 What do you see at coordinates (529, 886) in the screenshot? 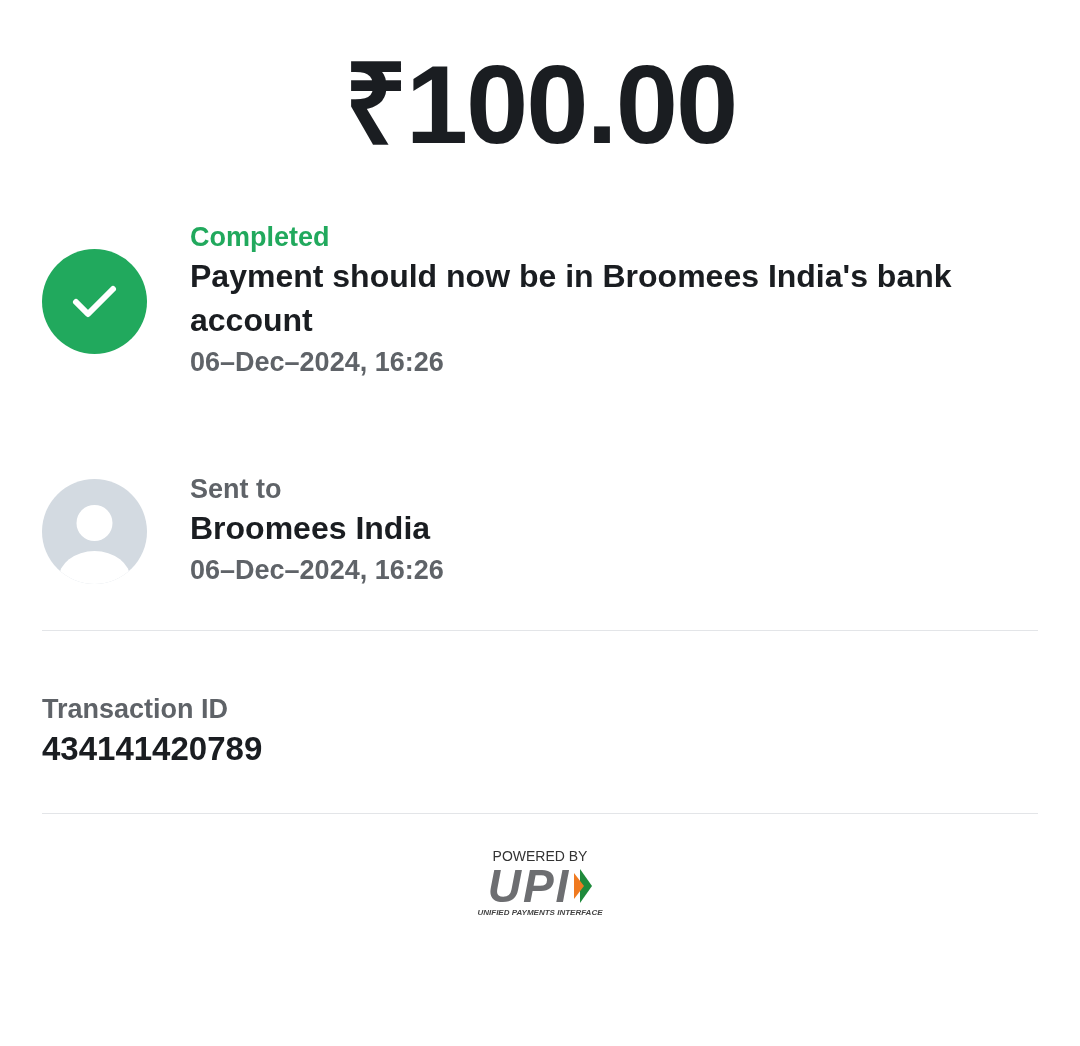
I see `upi-logo: UPI` at bounding box center [529, 886].